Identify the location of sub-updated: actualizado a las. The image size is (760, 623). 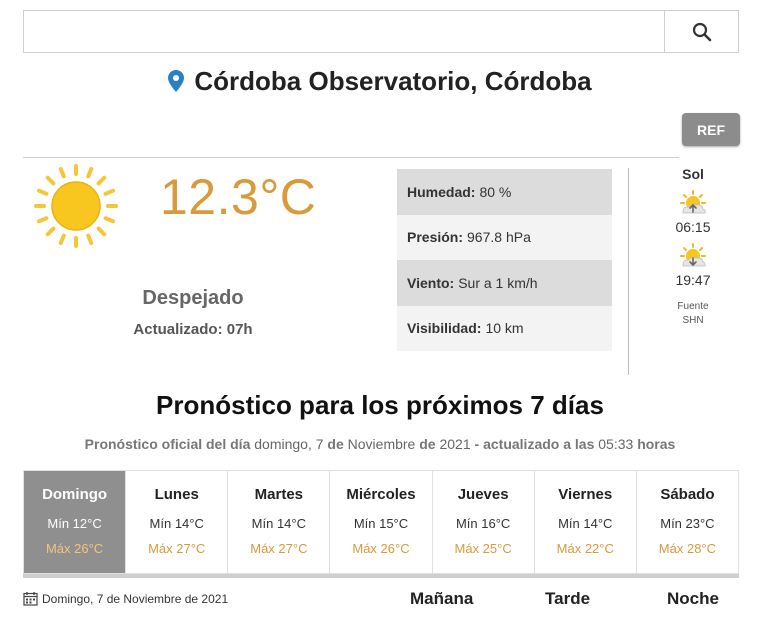
(539, 444).